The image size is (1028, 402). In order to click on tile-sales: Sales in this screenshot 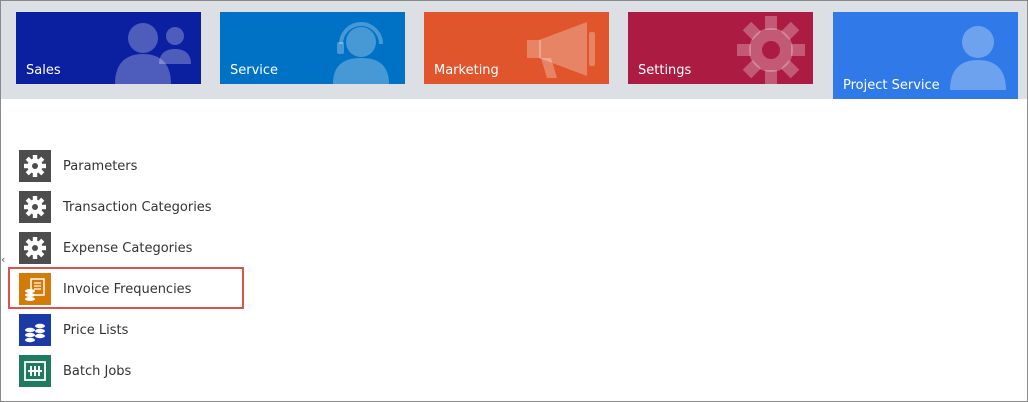, I will do `click(108, 48)`.